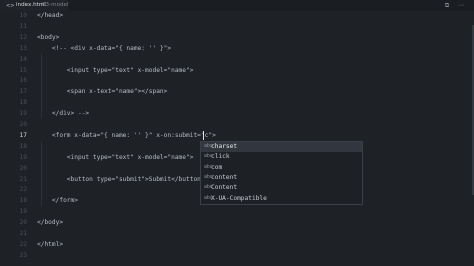 This screenshot has width=474, height=266. What do you see at coordinates (237, 81) in the screenshot?
I see `code-line: 16` at bounding box center [237, 81].